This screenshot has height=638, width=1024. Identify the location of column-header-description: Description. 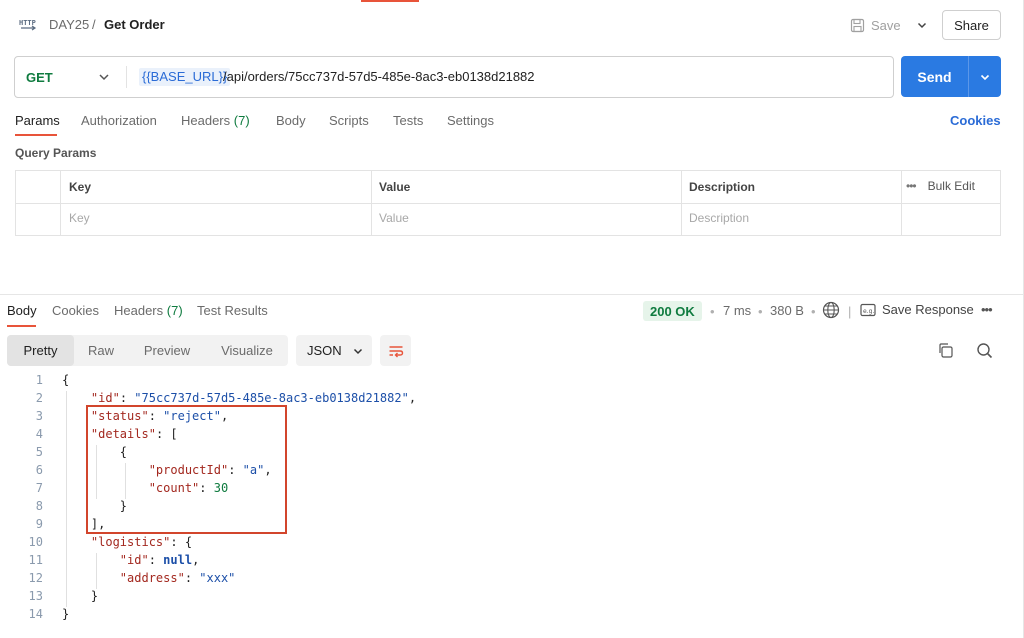
(722, 187).